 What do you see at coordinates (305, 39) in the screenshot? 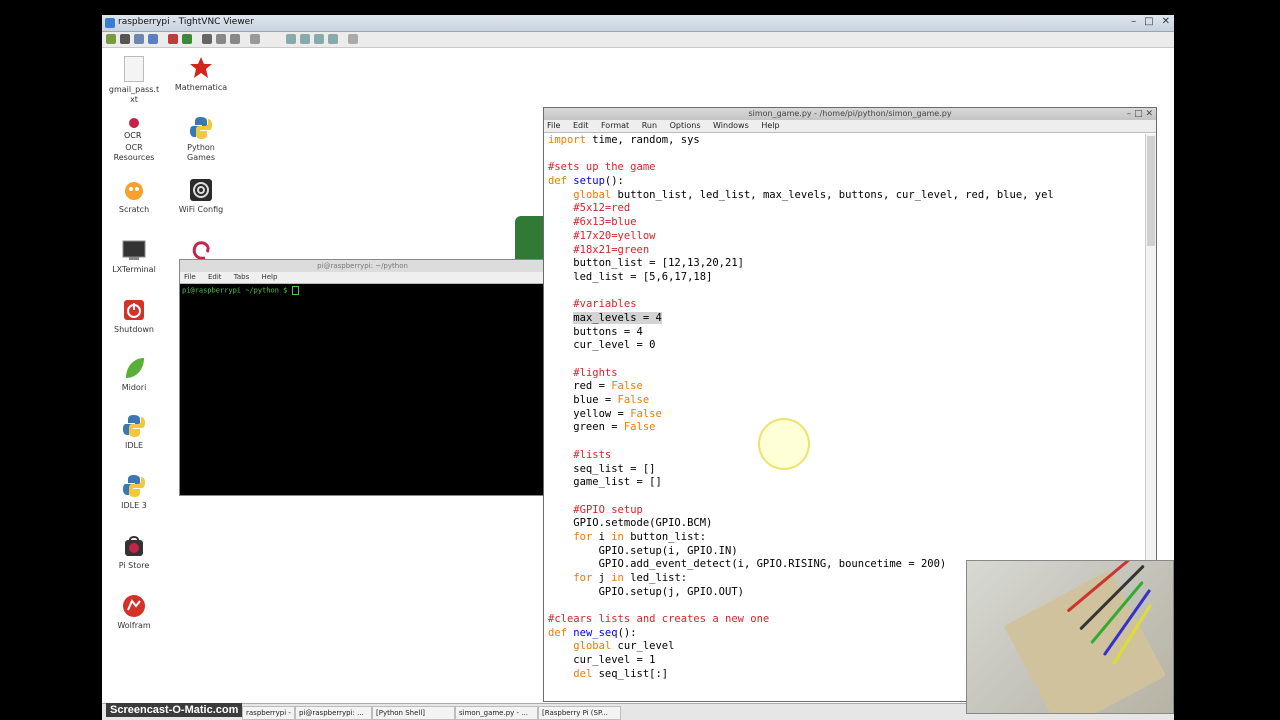
I see `zoom-out-icon` at bounding box center [305, 39].